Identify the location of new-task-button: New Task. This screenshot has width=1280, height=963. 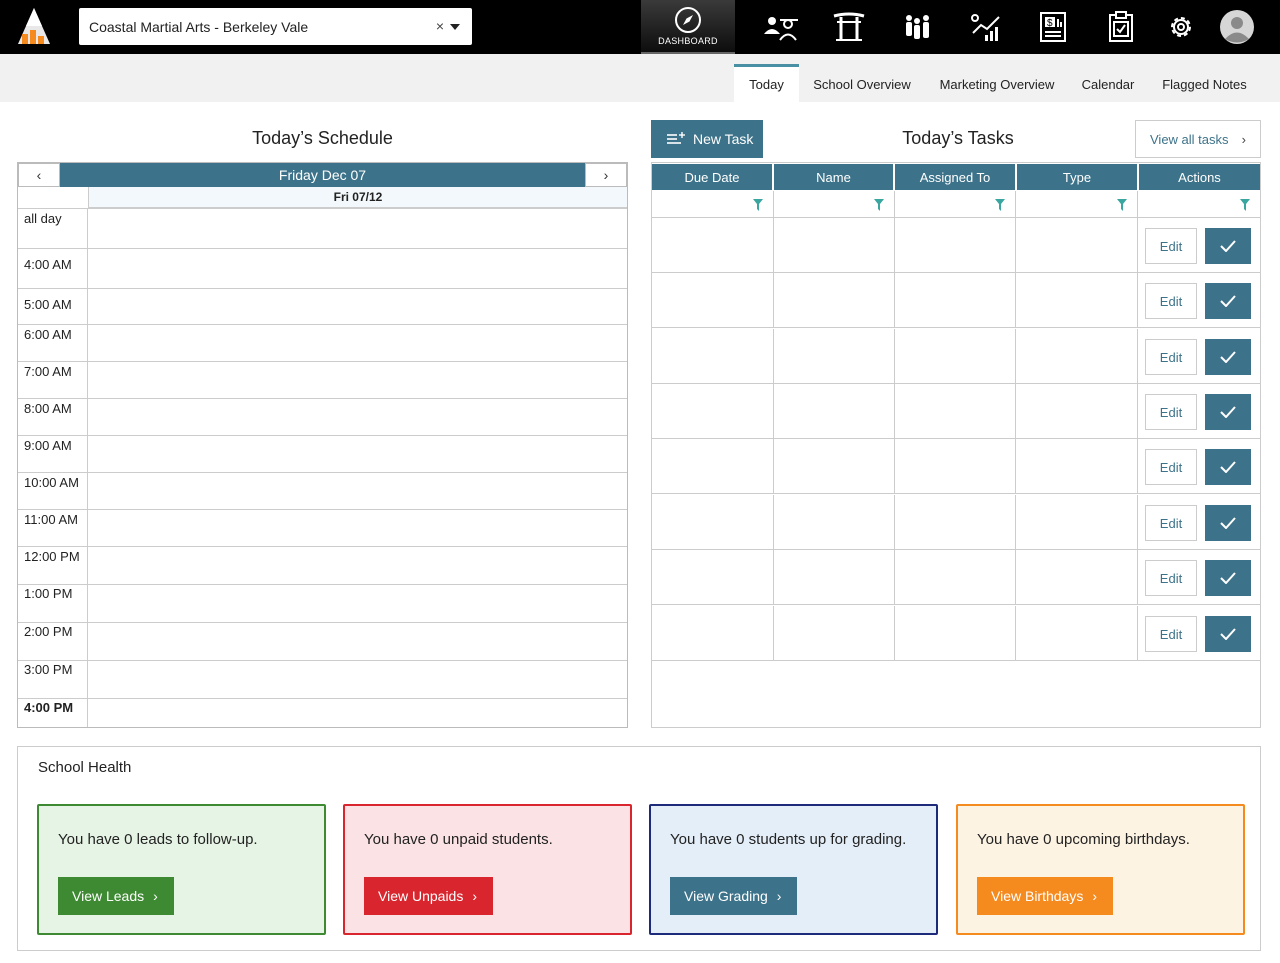
(707, 139).